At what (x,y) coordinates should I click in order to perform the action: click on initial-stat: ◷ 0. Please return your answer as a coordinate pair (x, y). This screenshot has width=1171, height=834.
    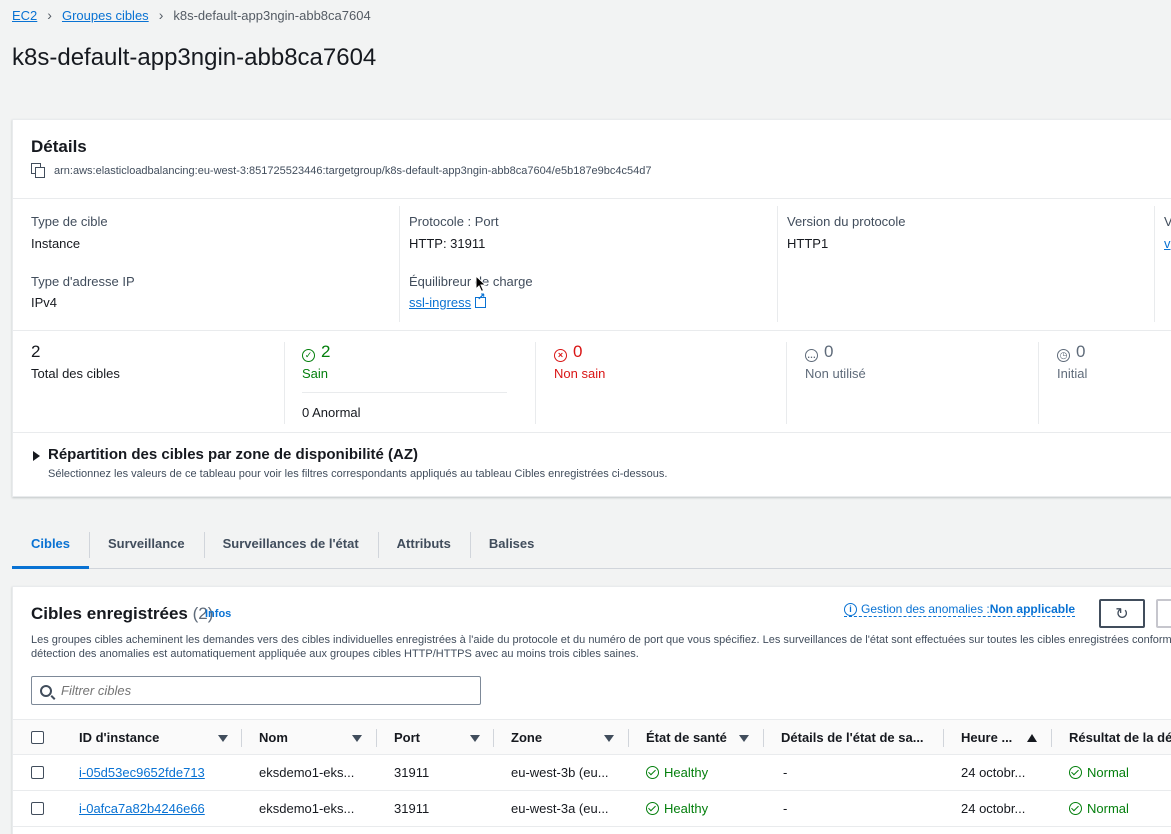
    Looking at the image, I should click on (1071, 352).